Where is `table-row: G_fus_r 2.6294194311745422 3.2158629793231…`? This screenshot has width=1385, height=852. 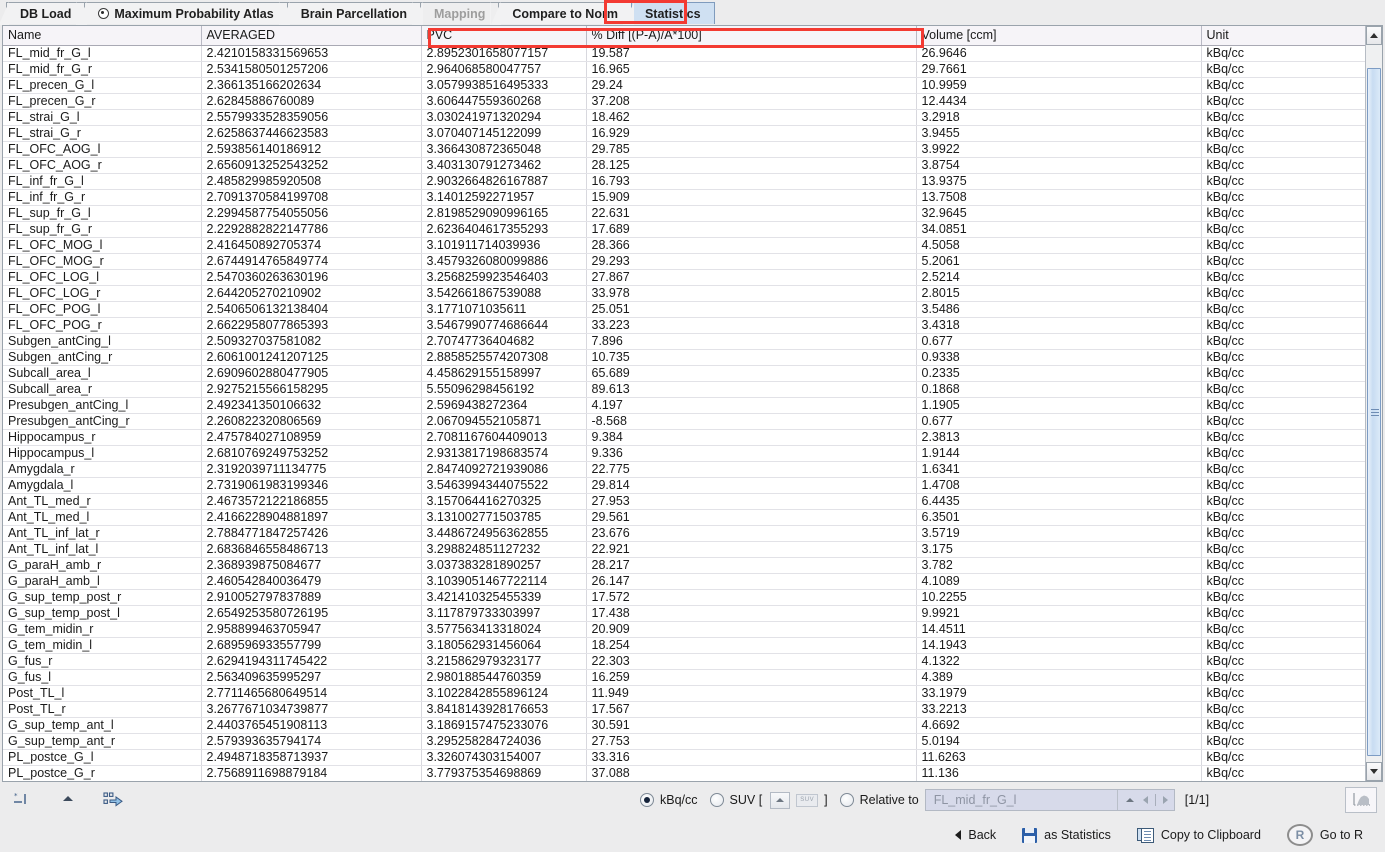 table-row: G_fus_r 2.6294194311745422 3.2158629793231… is located at coordinates (684, 661).